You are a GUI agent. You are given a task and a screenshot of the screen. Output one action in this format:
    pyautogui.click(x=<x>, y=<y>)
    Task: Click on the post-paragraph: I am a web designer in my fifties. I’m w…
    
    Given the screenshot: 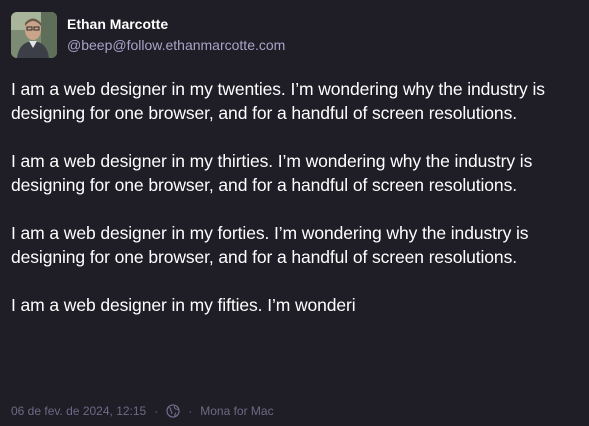 What is the action you would take?
    pyautogui.click(x=183, y=305)
    